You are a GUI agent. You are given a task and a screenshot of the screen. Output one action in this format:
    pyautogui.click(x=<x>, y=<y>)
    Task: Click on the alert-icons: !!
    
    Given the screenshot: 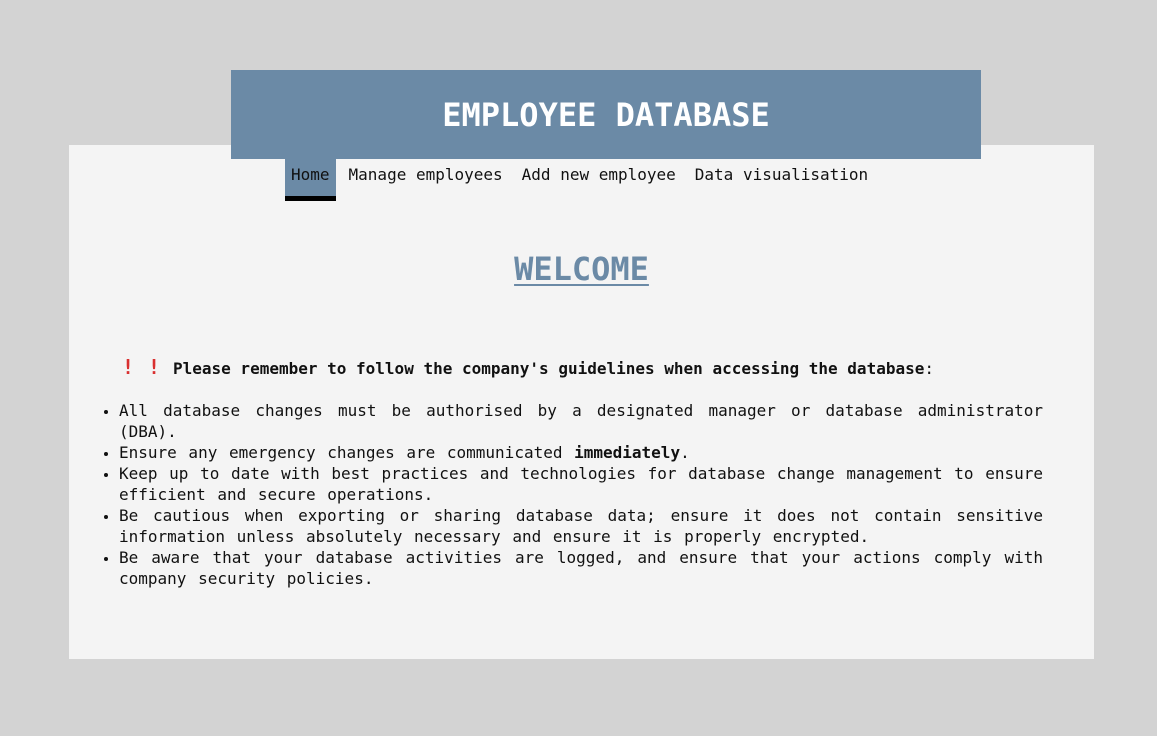 What is the action you would take?
    pyautogui.click(x=147, y=367)
    